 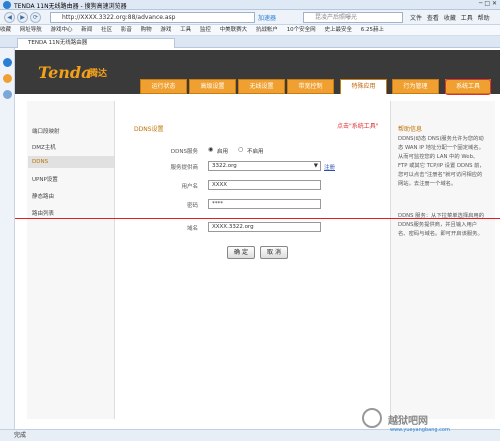 What do you see at coordinates (184, 168) in the screenshot?
I see `provider-label: 服务提供商` at bounding box center [184, 168].